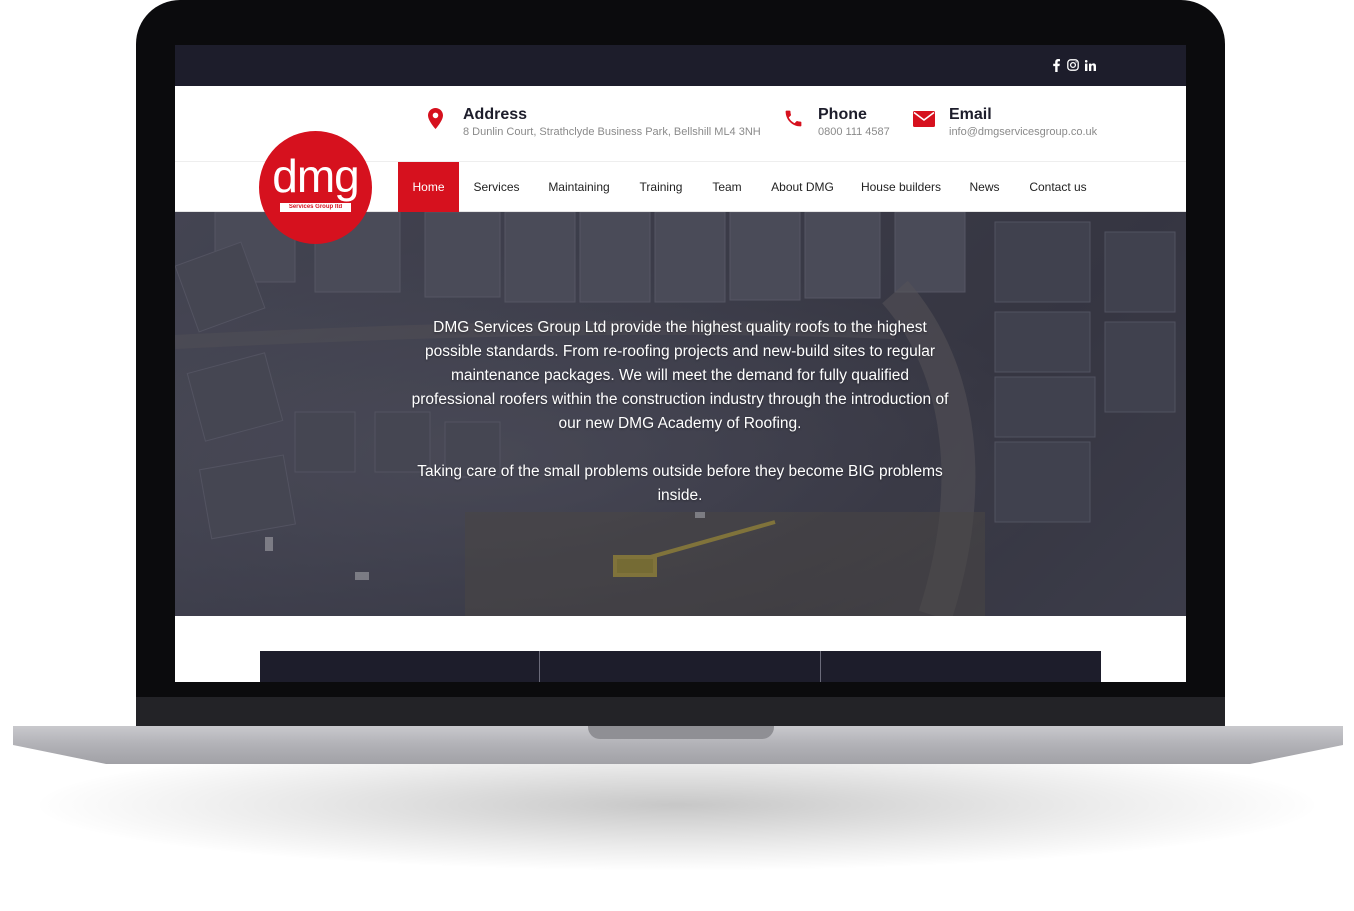 This screenshot has width=1354, height=911. I want to click on instagram-icon, so click(1073, 65).